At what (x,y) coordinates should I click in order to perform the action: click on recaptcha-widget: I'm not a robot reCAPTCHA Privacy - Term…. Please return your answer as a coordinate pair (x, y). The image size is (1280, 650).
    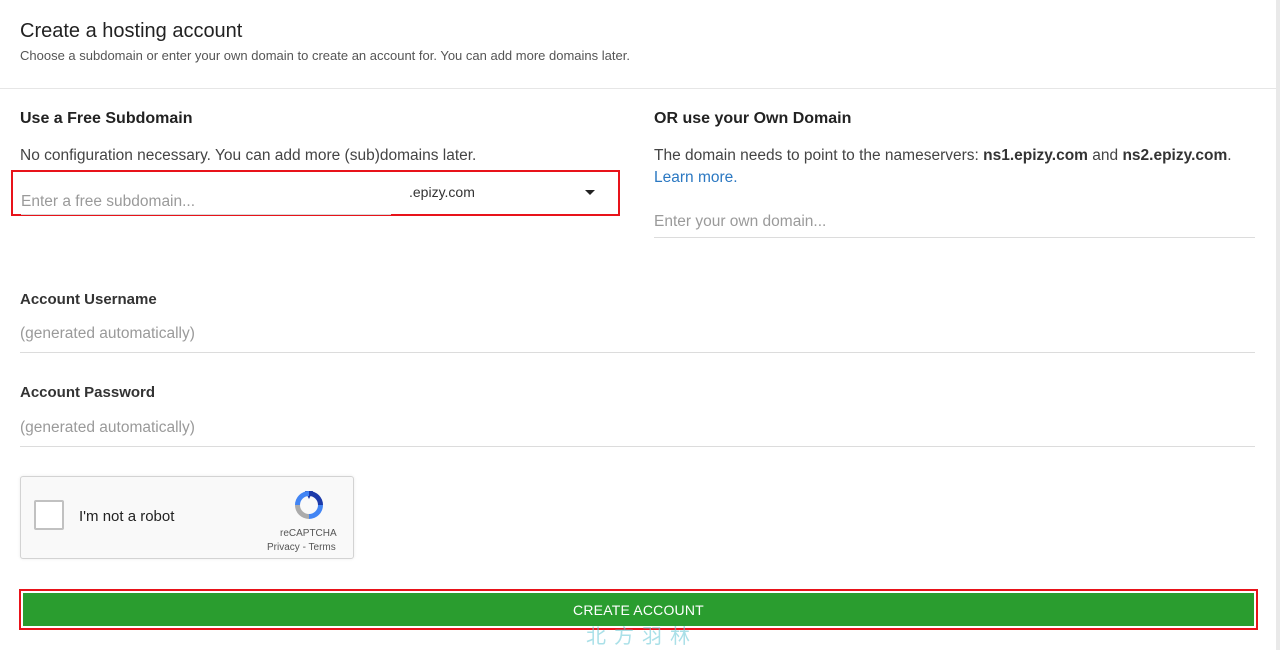
    Looking at the image, I should click on (187, 517).